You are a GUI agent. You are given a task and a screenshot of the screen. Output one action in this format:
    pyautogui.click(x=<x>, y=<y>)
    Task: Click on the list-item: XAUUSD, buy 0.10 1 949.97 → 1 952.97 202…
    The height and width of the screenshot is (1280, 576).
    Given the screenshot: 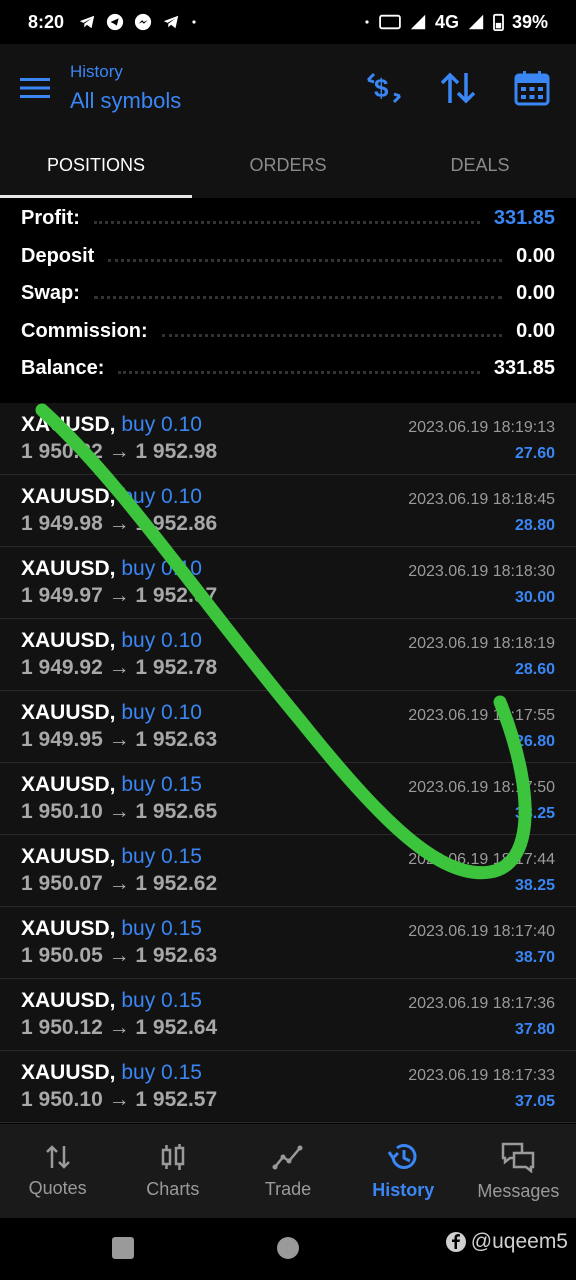 What is the action you would take?
    pyautogui.click(x=288, y=583)
    